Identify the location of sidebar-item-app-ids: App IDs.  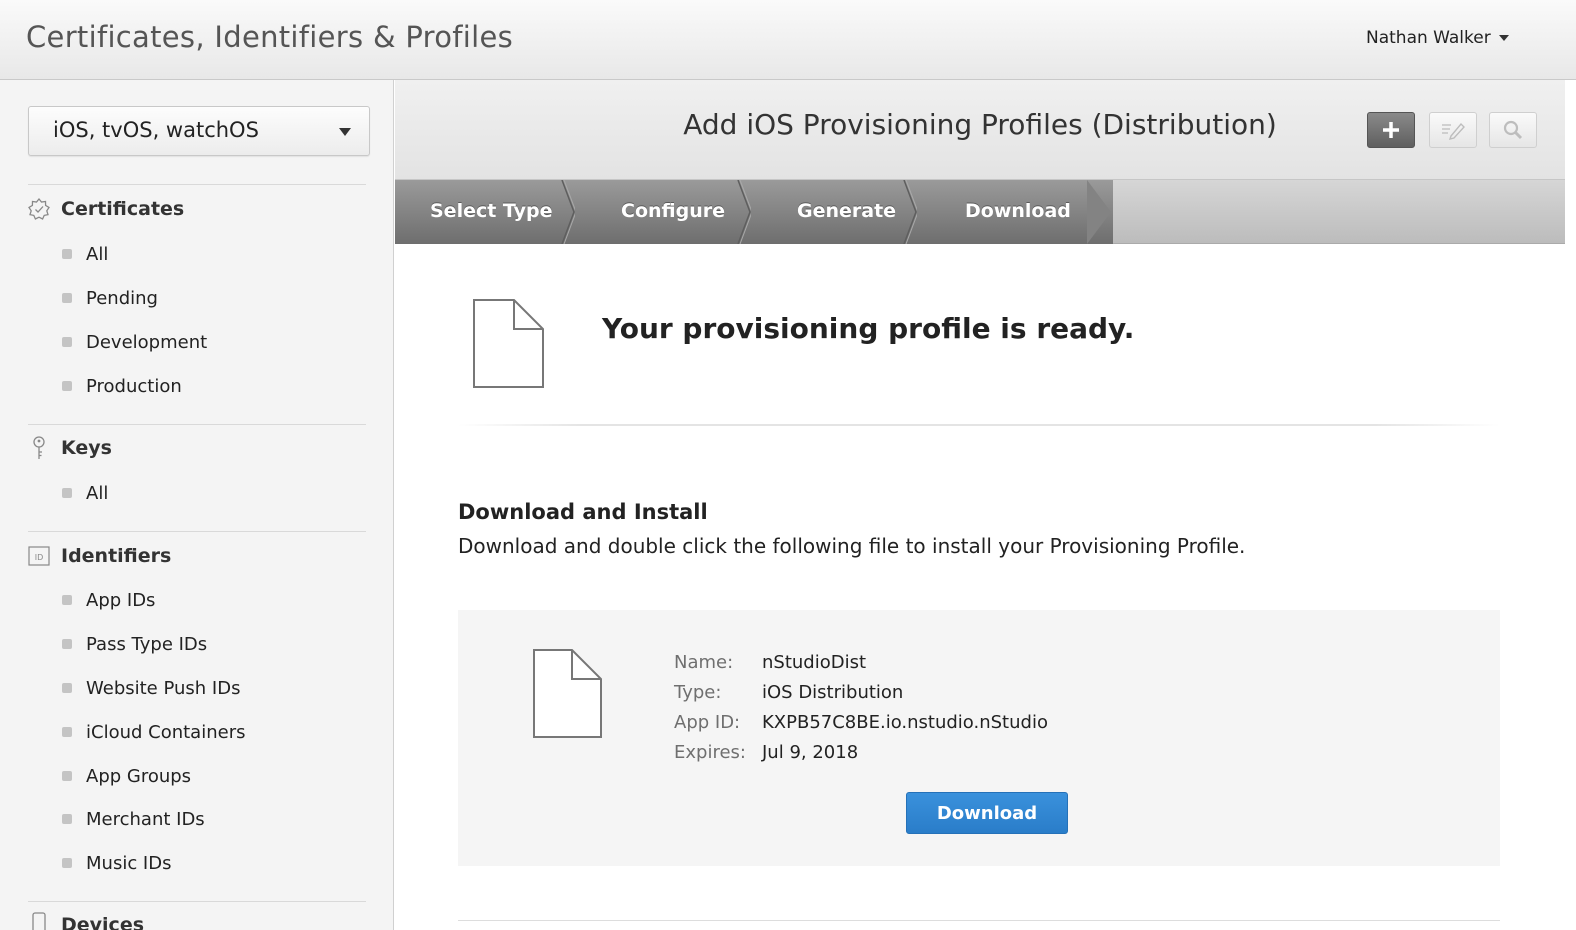
(108, 600).